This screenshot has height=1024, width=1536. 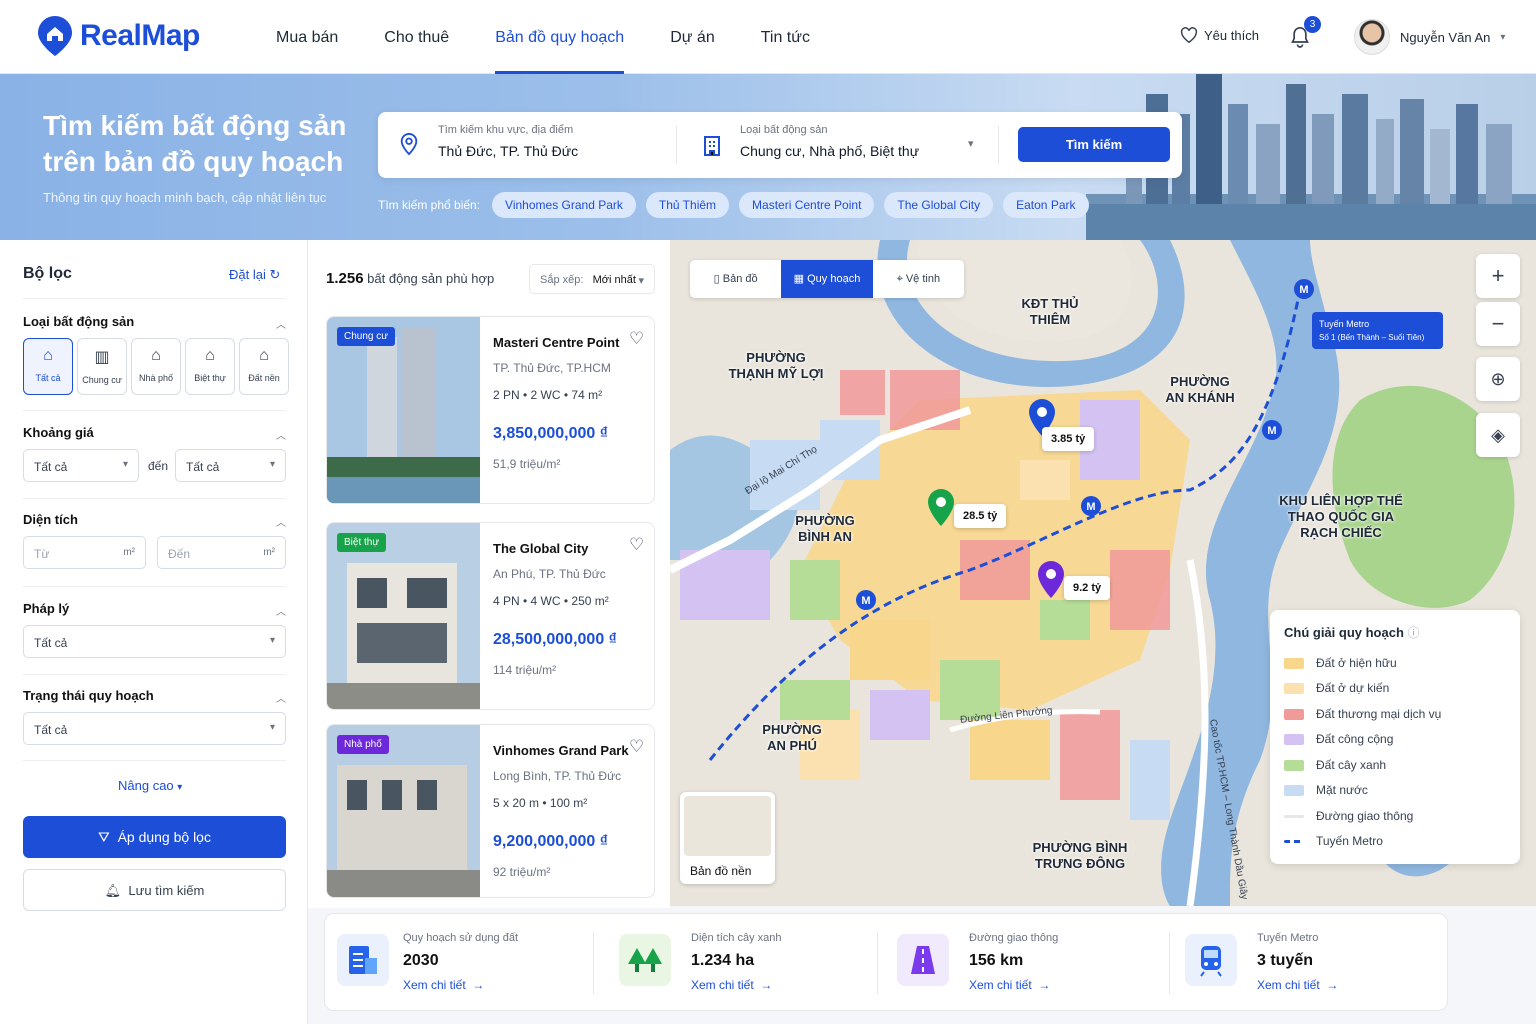 I want to click on area-from-input: Từ m², so click(x=84, y=552).